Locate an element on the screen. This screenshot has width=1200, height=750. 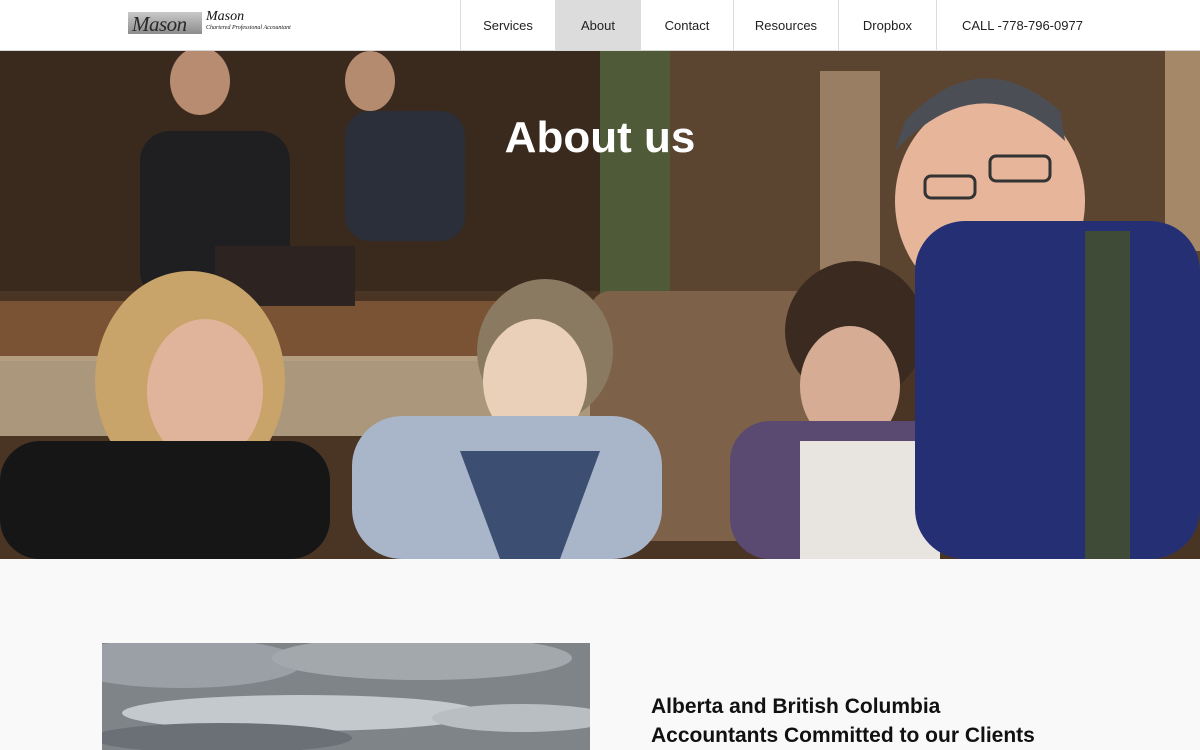
nav-dropbox: Dropbox is located at coordinates (887, 25).